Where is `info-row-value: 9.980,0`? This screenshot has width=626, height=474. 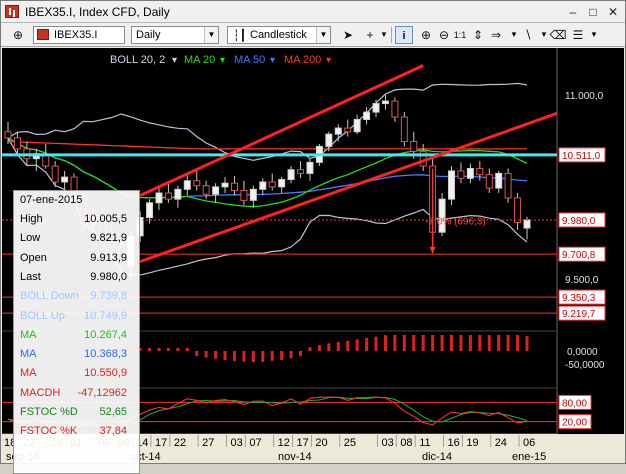
info-row-value: 9.980,0 is located at coordinates (108, 276).